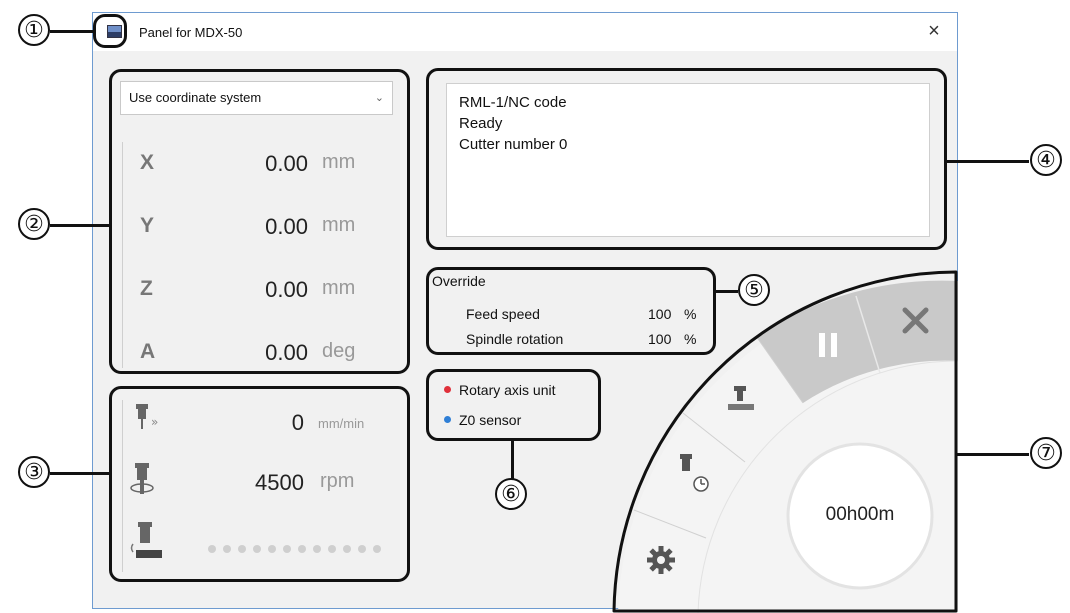 This screenshot has height=613, width=1070. I want to click on callout-1: ①, so click(34, 30).